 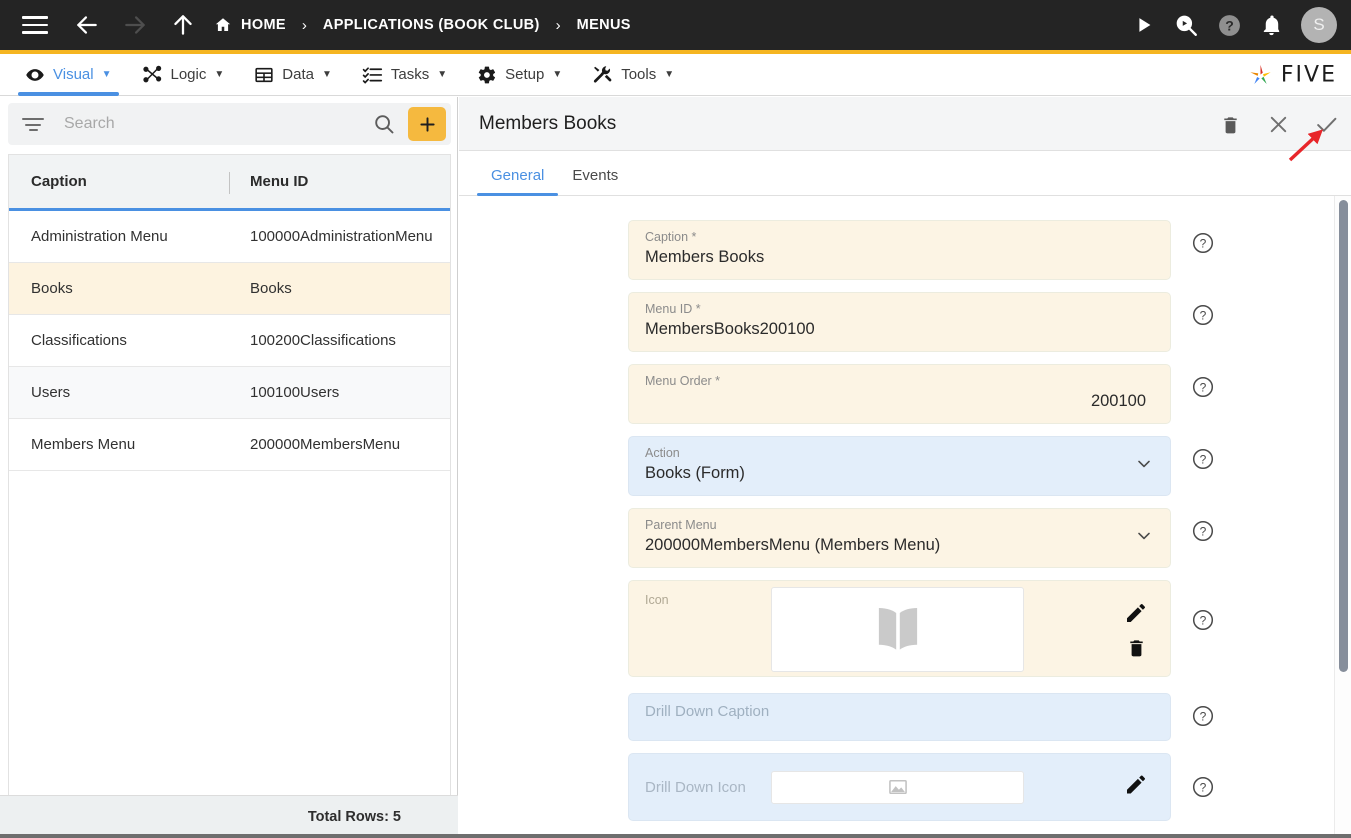 What do you see at coordinates (905, 124) in the screenshot?
I see `detail-header: Members Books` at bounding box center [905, 124].